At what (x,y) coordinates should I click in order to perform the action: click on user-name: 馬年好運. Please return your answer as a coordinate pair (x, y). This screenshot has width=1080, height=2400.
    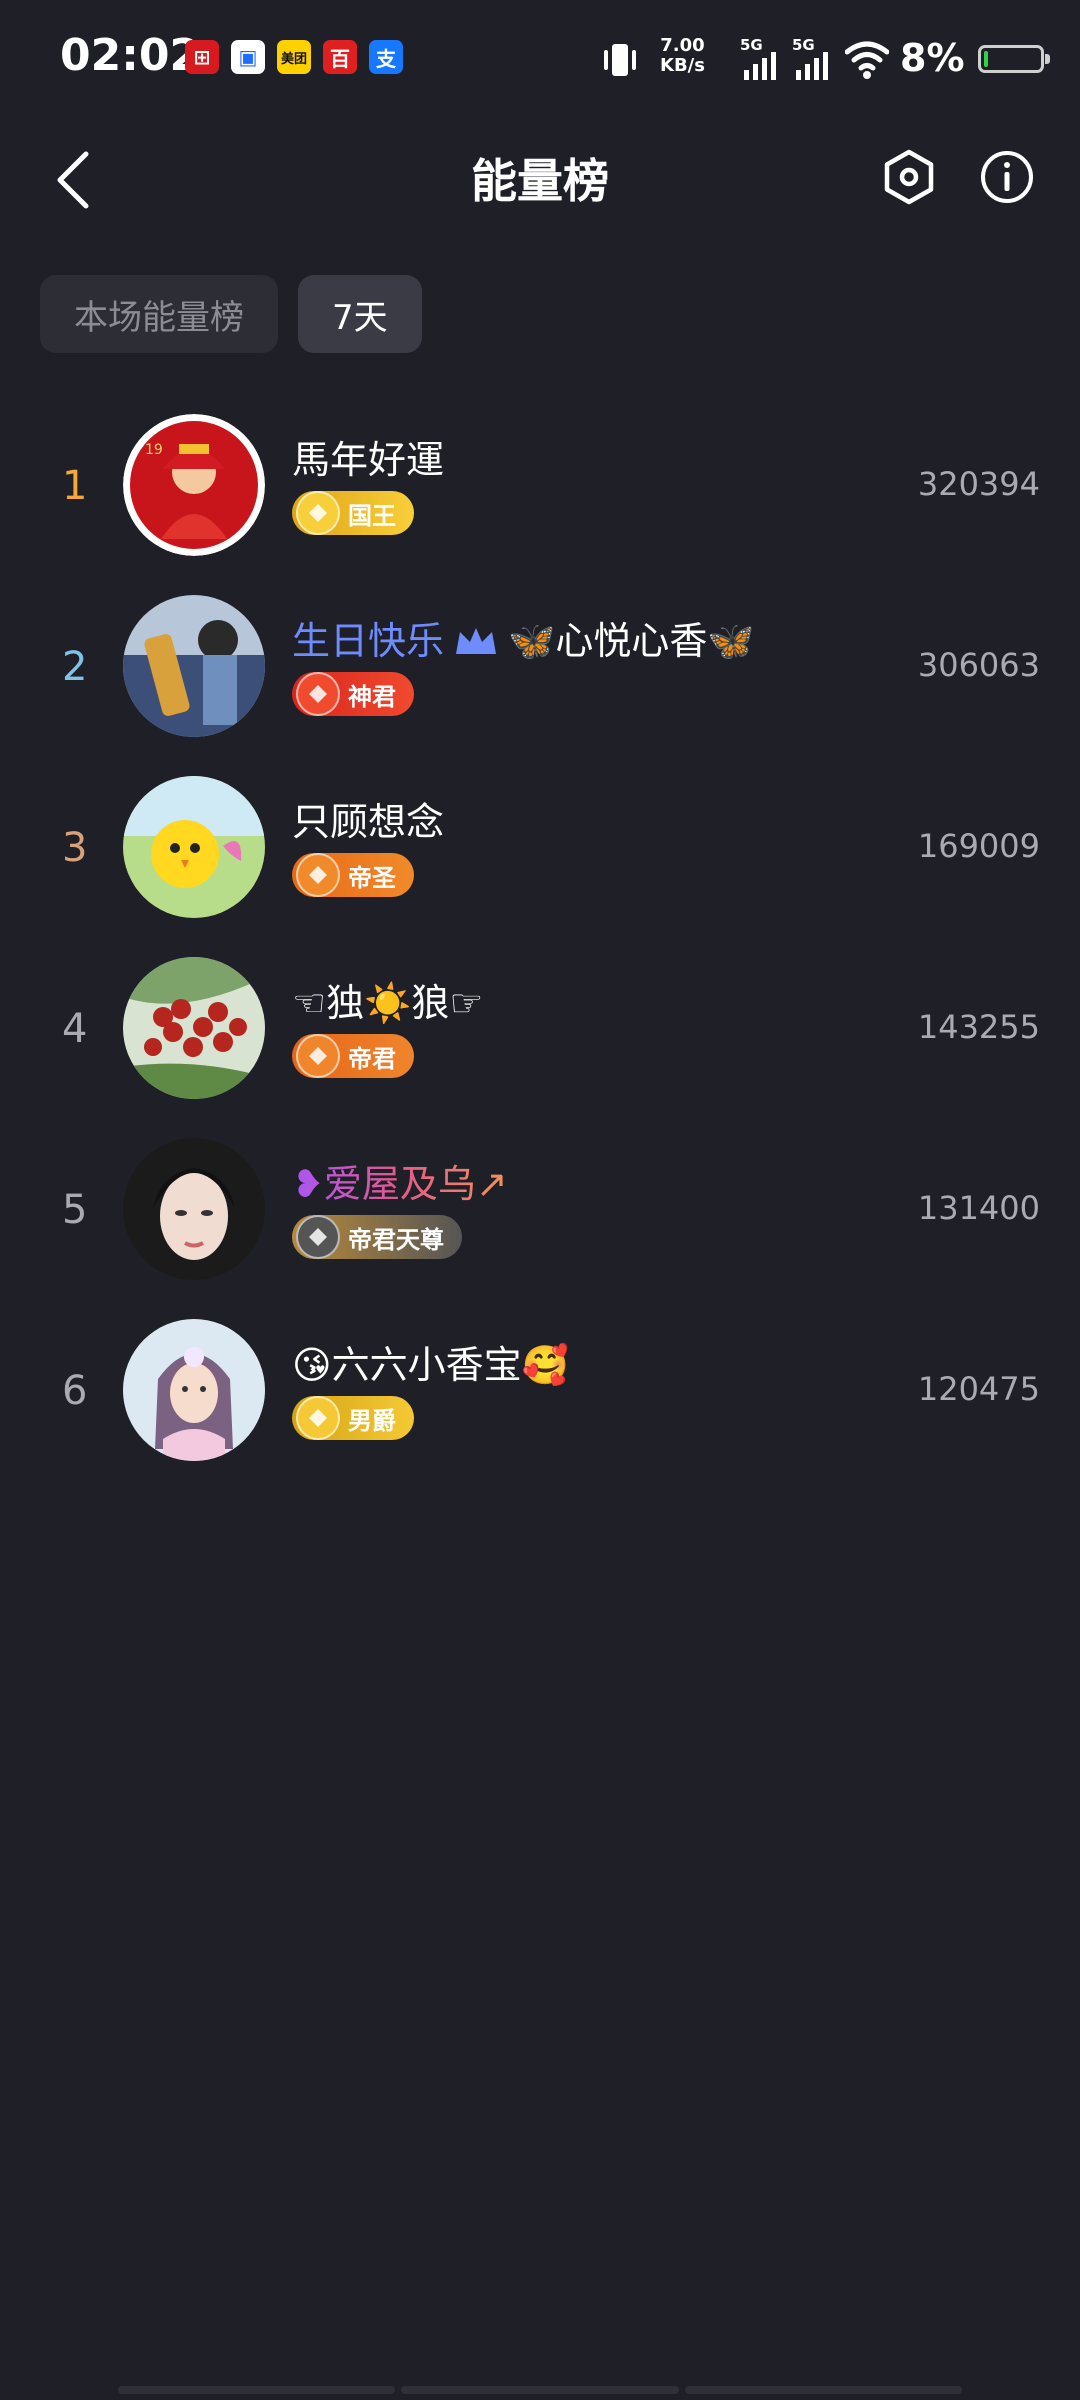
    Looking at the image, I should click on (368, 456).